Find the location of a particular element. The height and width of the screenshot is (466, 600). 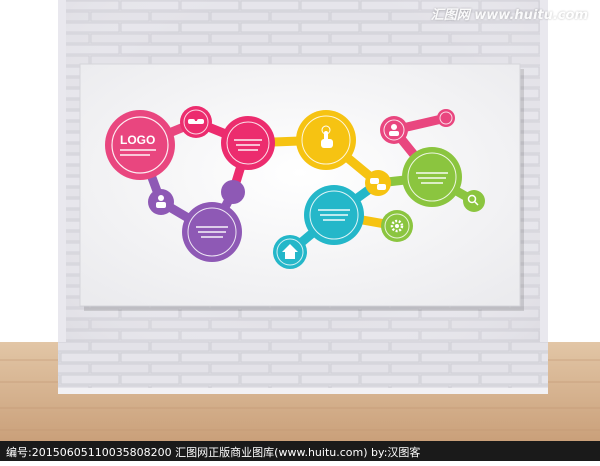

person-node is located at coordinates (161, 202).